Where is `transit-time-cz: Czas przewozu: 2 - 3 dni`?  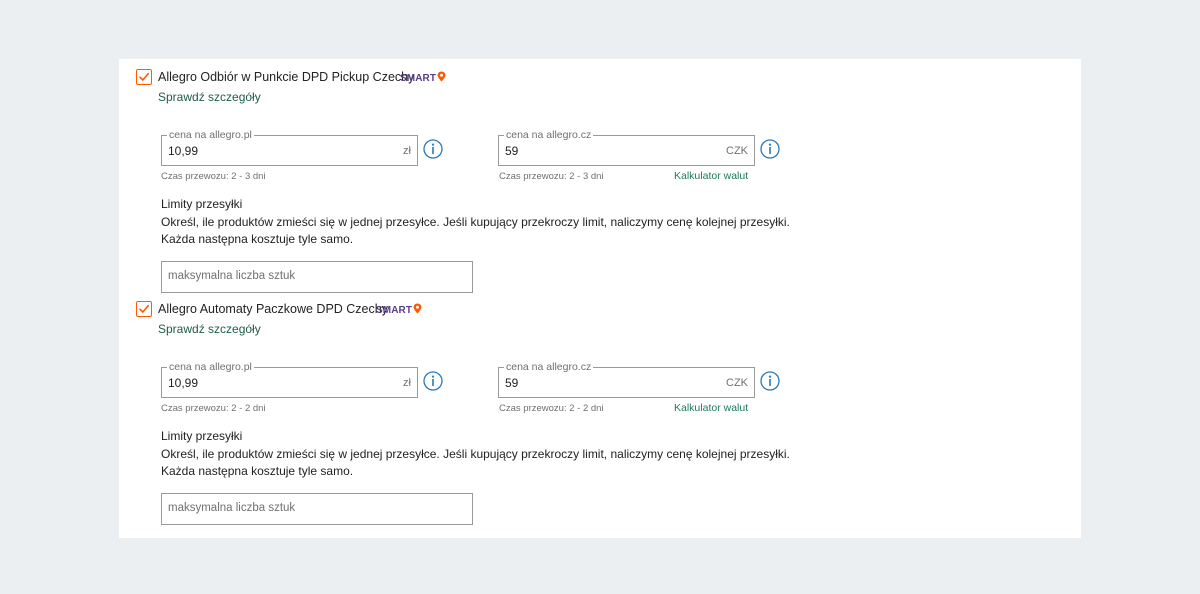 transit-time-cz: Czas przewozu: 2 - 3 dni is located at coordinates (551, 176).